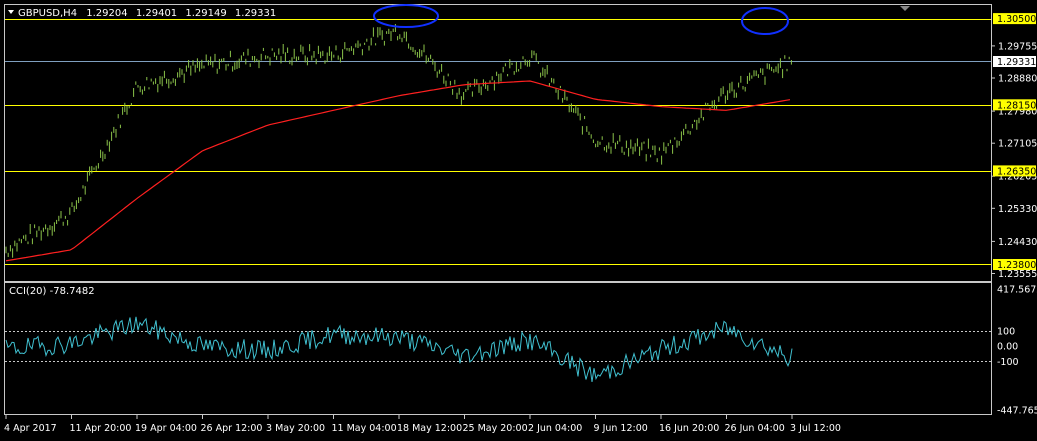 Image resolution: width=1037 pixels, height=441 pixels. I want to click on level-label-text: 1.30500, so click(1016, 19).